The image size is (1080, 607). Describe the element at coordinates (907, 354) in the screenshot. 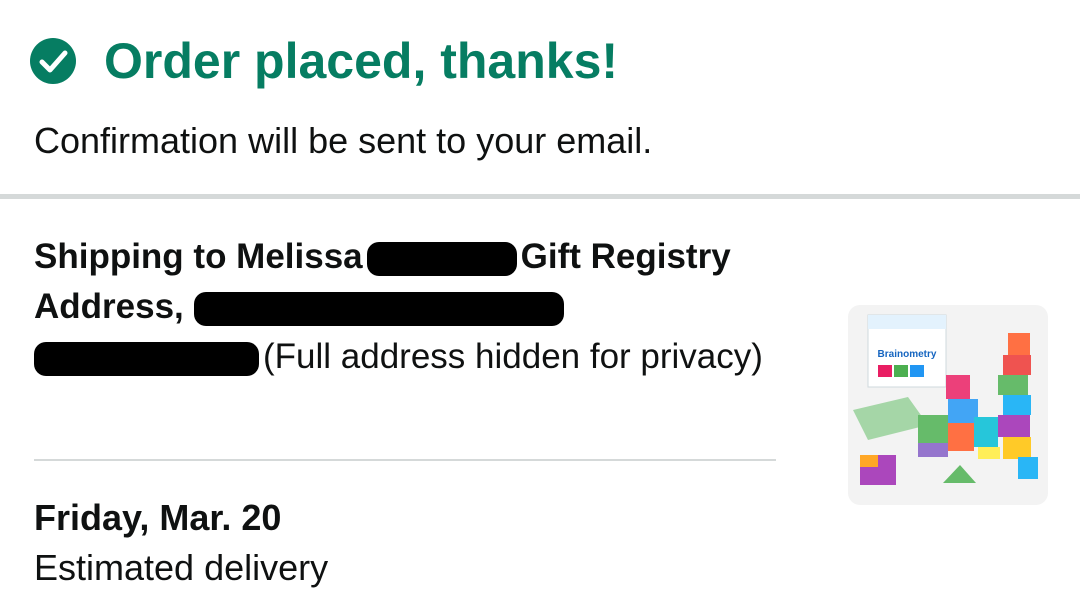

I see `product-name: Brainometry` at that location.